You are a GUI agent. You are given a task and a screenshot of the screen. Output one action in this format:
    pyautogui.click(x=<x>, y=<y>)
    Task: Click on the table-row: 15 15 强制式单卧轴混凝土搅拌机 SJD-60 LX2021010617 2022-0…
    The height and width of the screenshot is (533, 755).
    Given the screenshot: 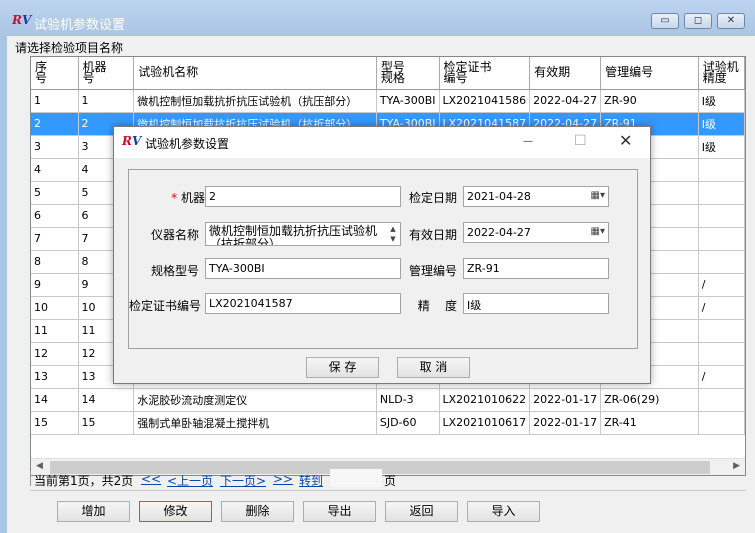 What is the action you would take?
    pyautogui.click(x=388, y=423)
    